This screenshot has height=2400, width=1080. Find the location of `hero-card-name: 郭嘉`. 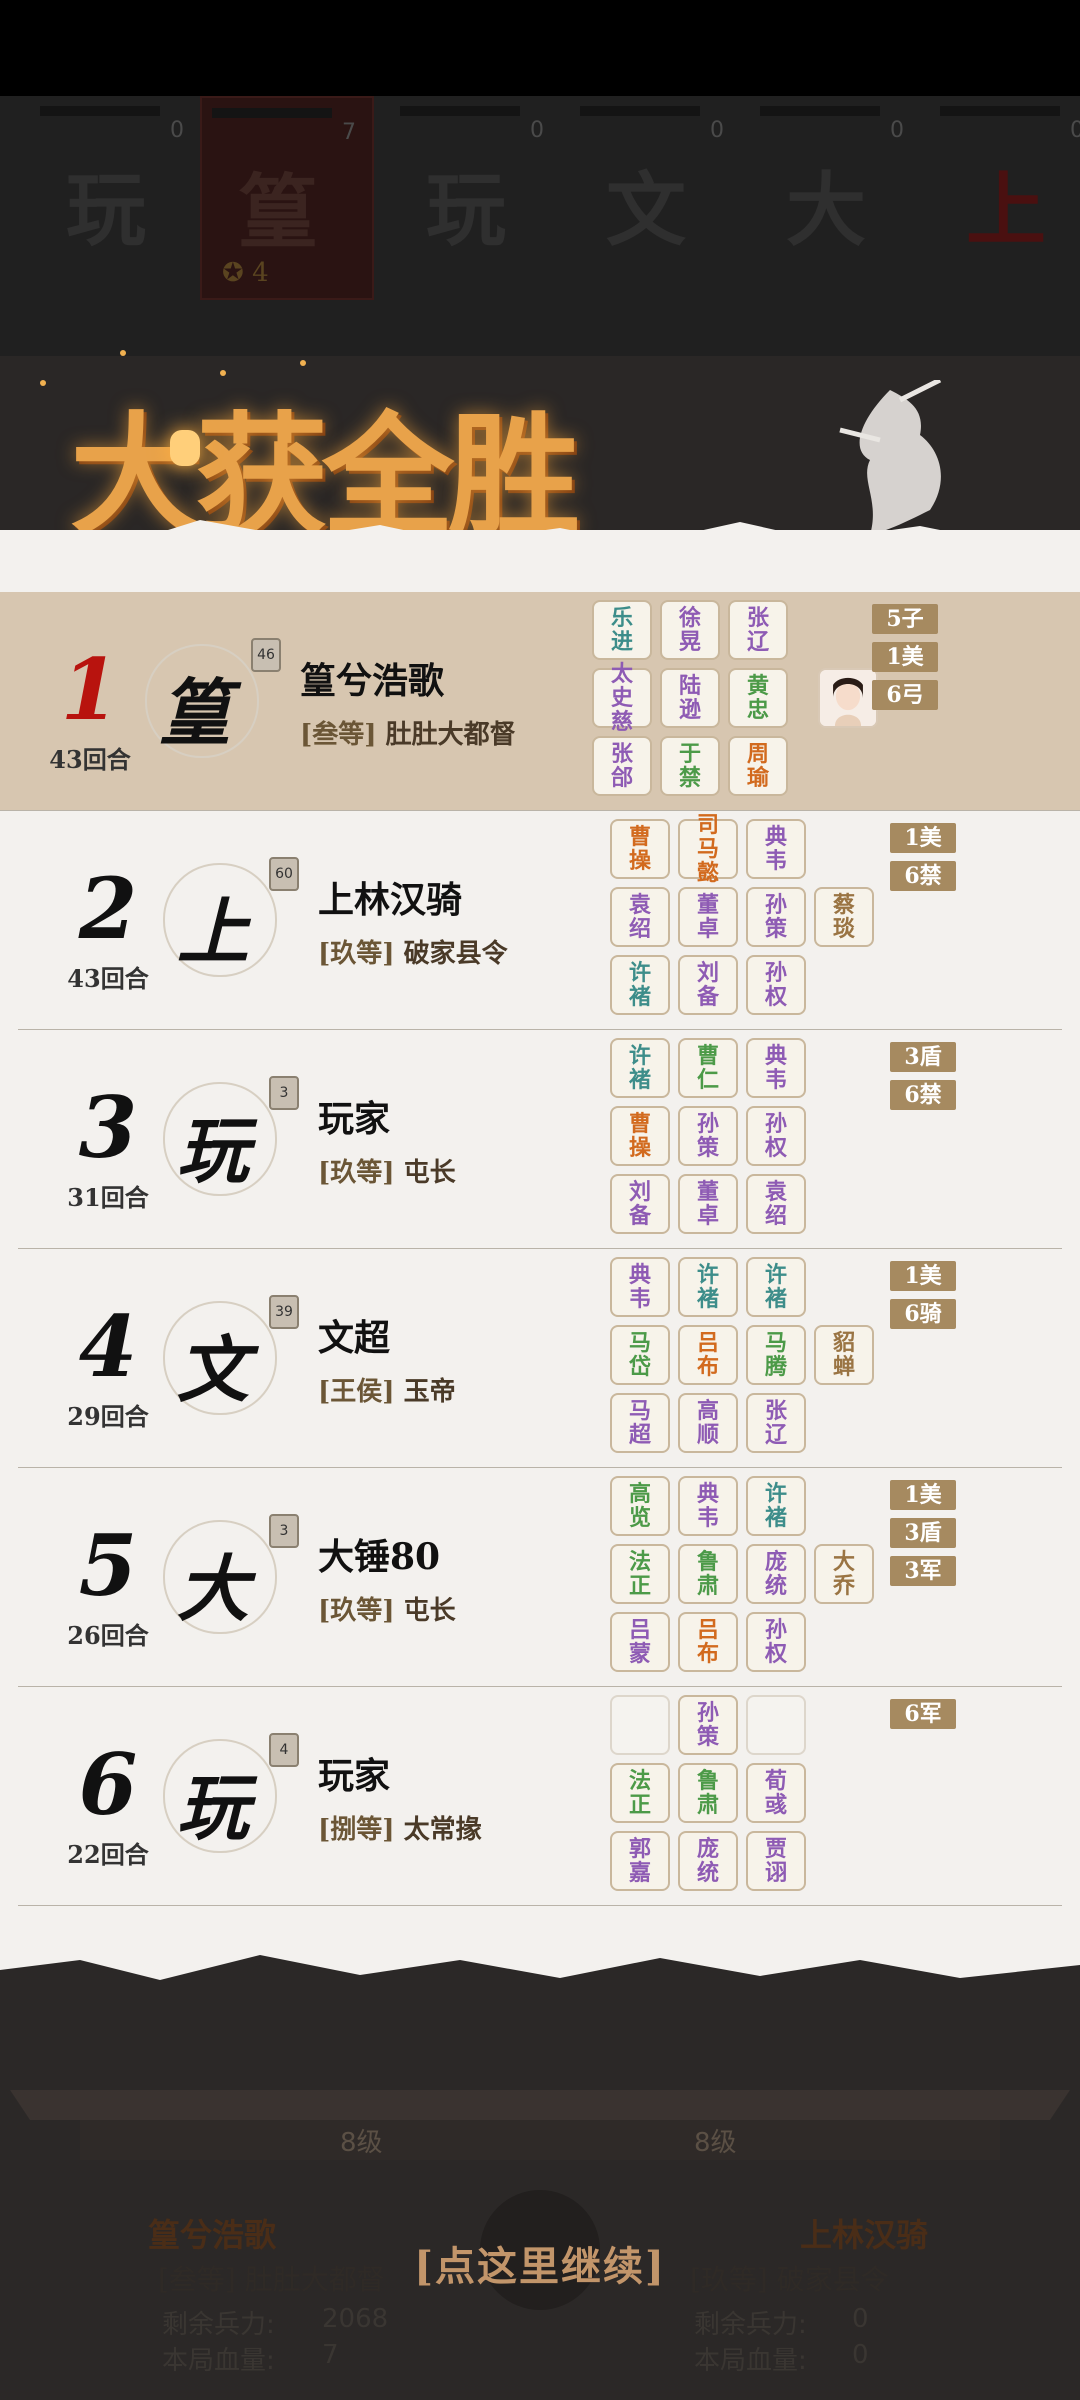

hero-card-name: 郭嘉 is located at coordinates (639, 1861).